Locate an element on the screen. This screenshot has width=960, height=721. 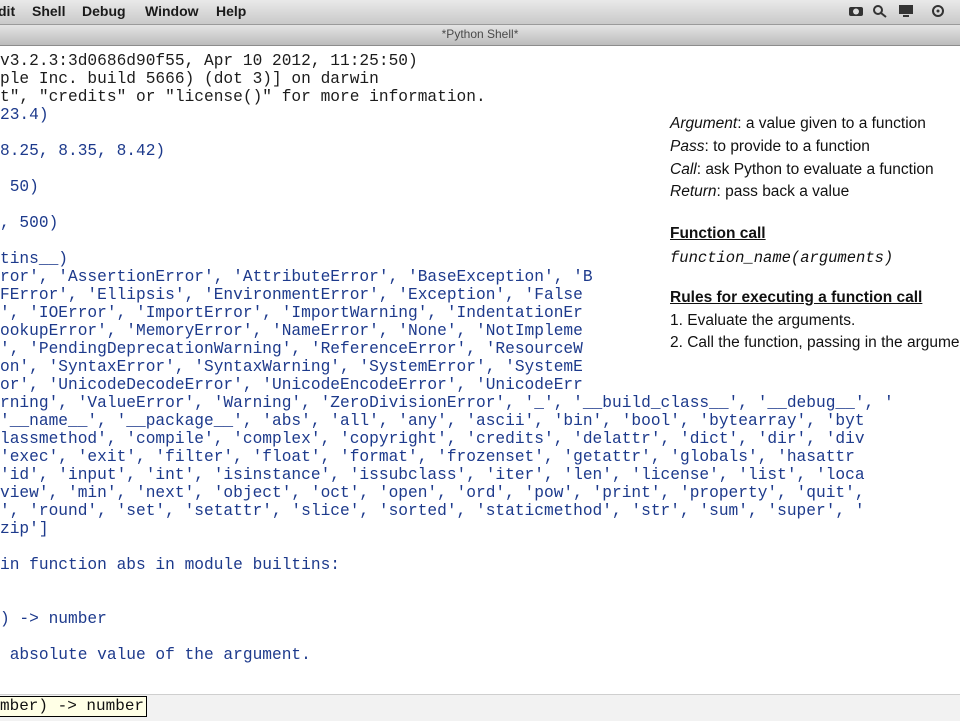
definition-pass: Pass: to provide to a function is located at coordinates (770, 147).